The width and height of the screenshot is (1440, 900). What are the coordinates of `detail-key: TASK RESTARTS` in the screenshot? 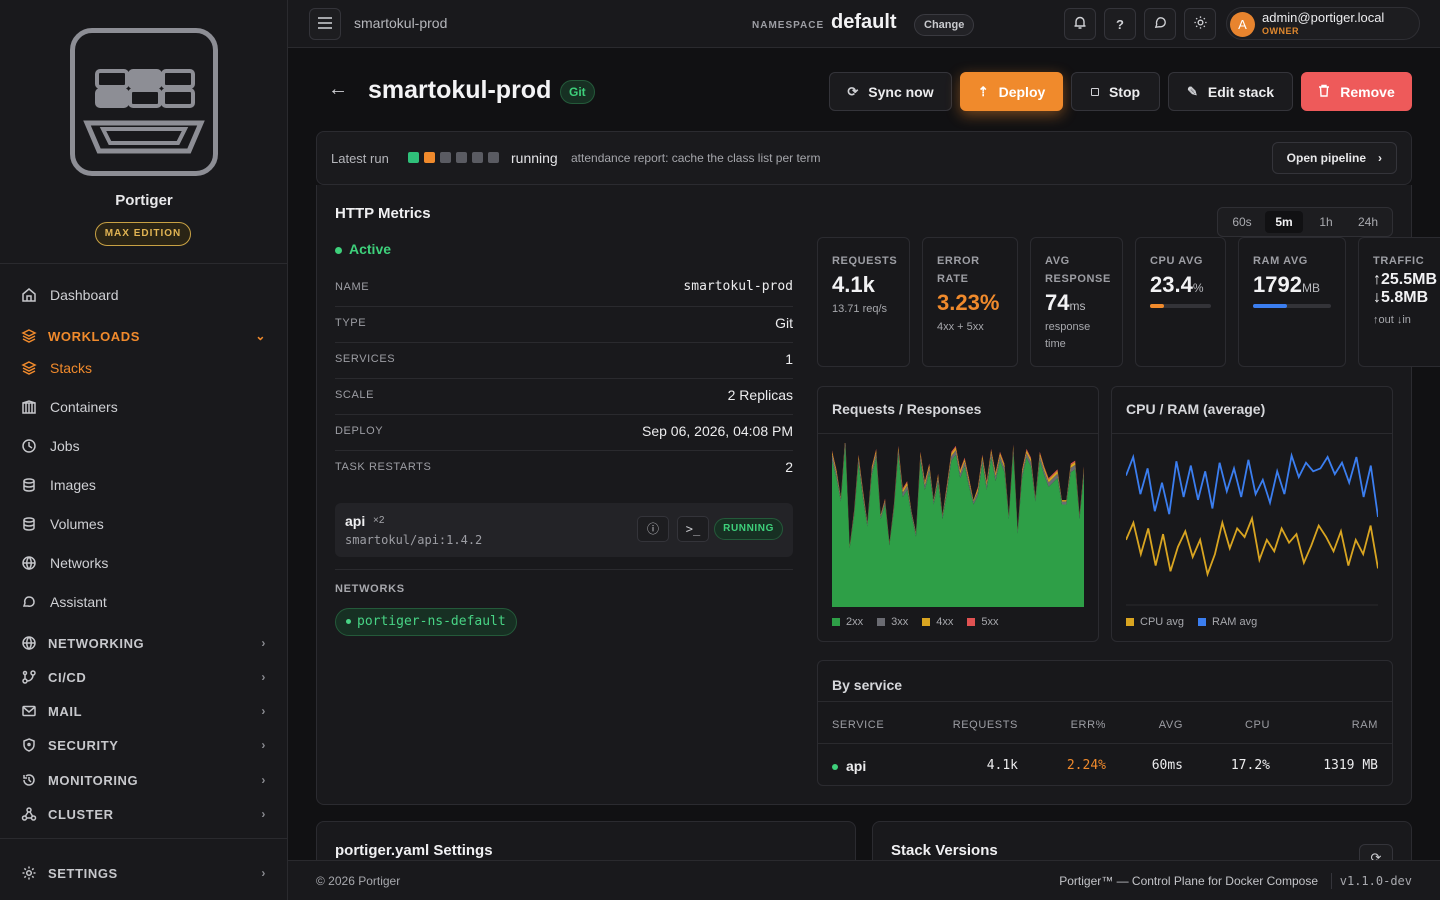 It's located at (383, 467).